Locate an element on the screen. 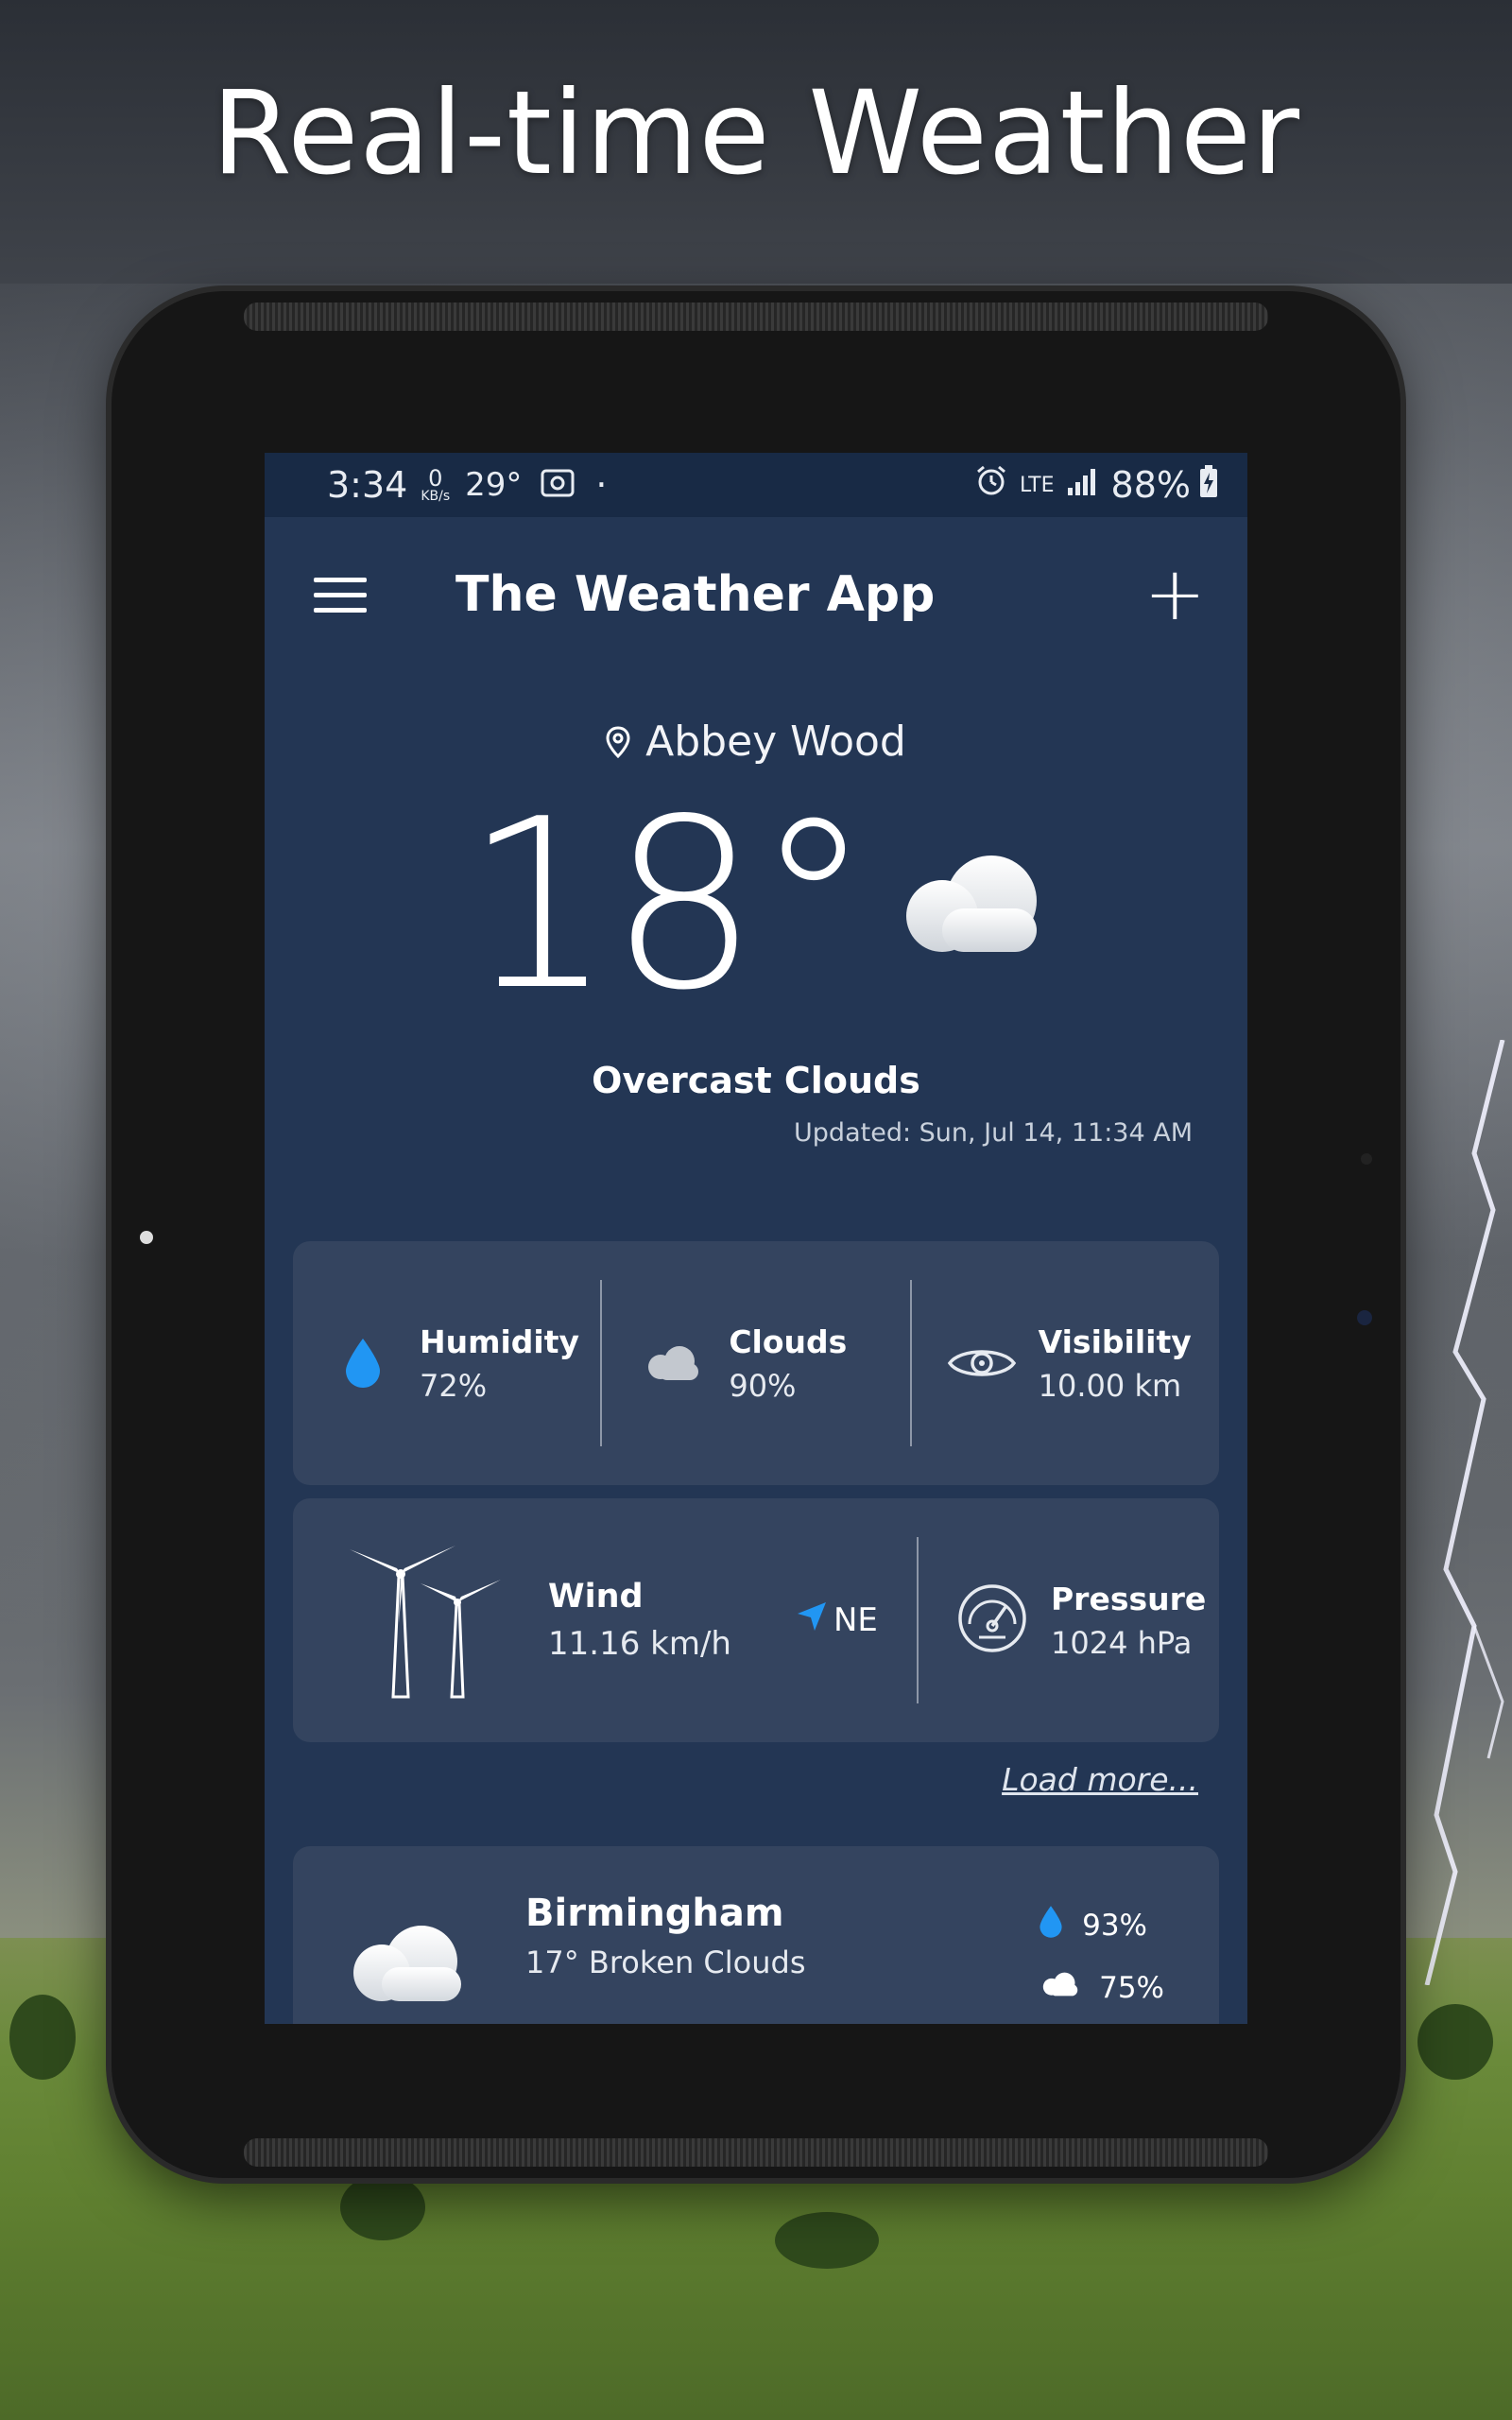 Image resolution: width=1512 pixels, height=2420 pixels. humidity-label: Humidity is located at coordinates (500, 1341).